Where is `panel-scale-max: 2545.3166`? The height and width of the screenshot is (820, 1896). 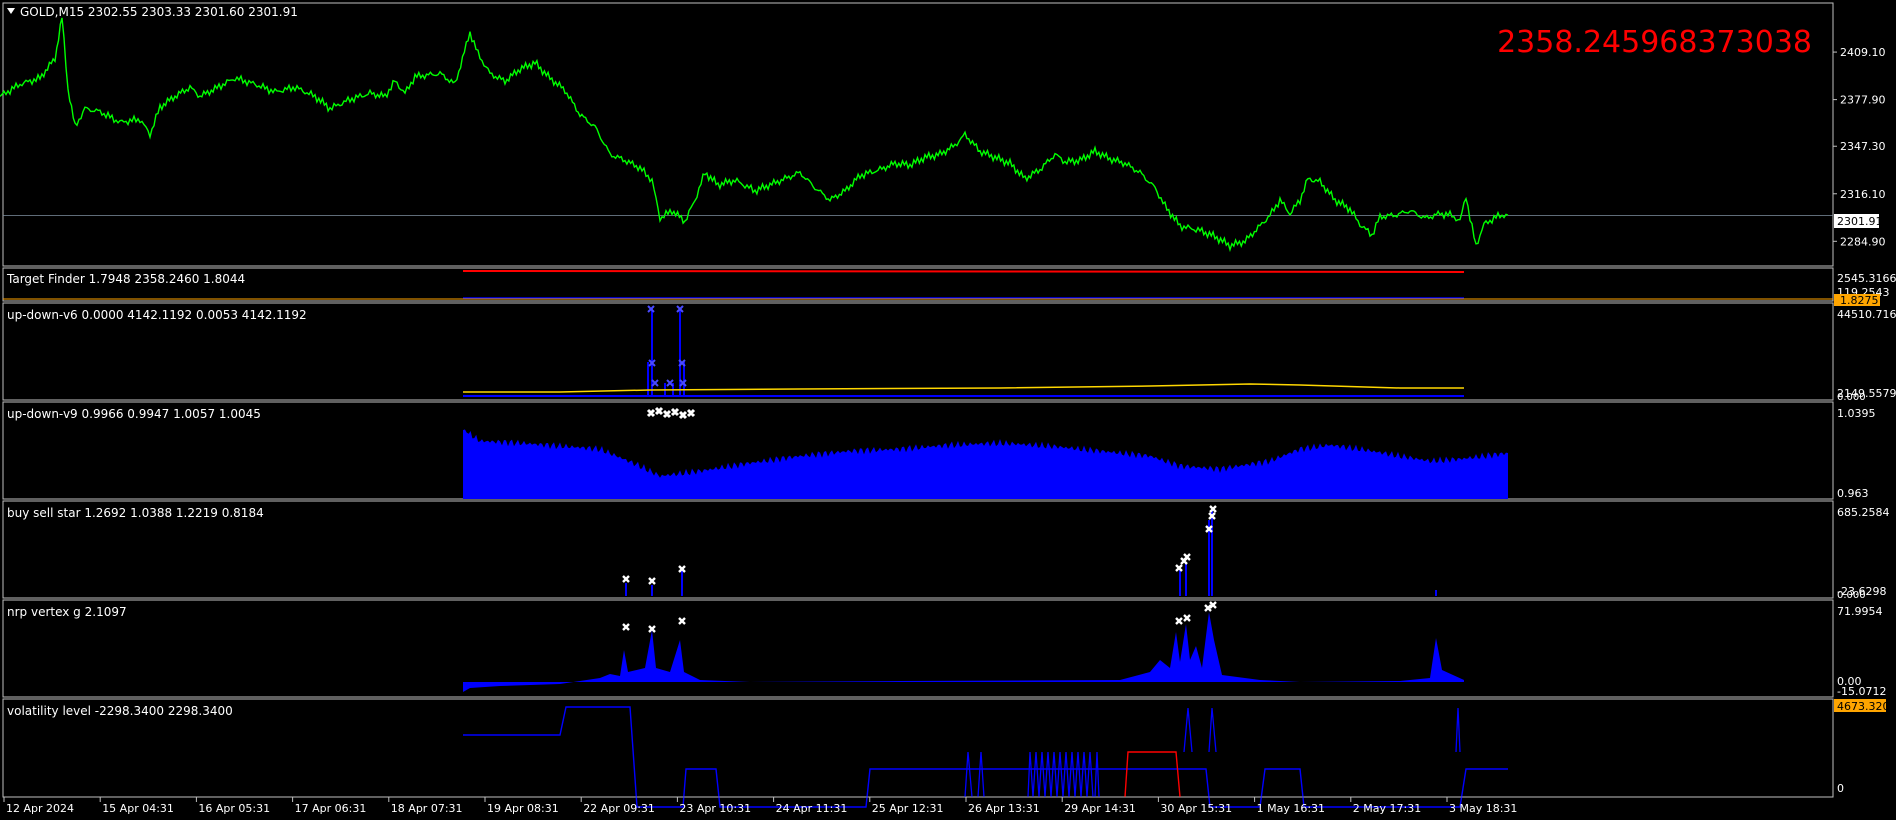
panel-scale-max: 2545.3166 is located at coordinates (1866, 278).